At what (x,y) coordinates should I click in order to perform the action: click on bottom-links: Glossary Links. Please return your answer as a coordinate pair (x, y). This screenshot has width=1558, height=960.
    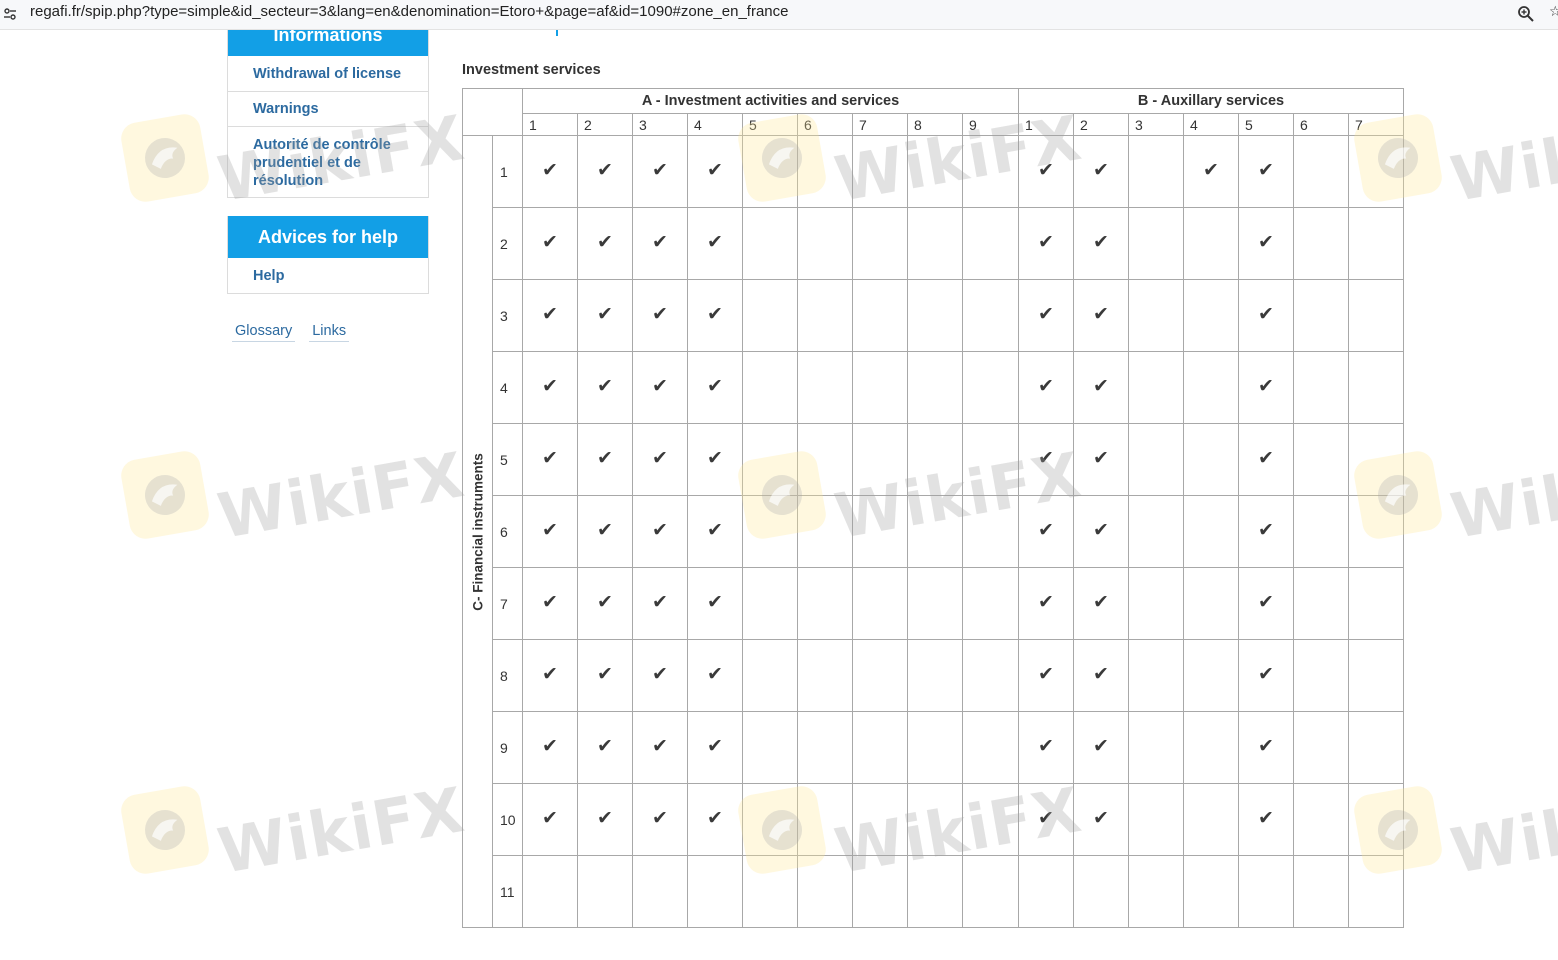
    Looking at the image, I should click on (291, 331).